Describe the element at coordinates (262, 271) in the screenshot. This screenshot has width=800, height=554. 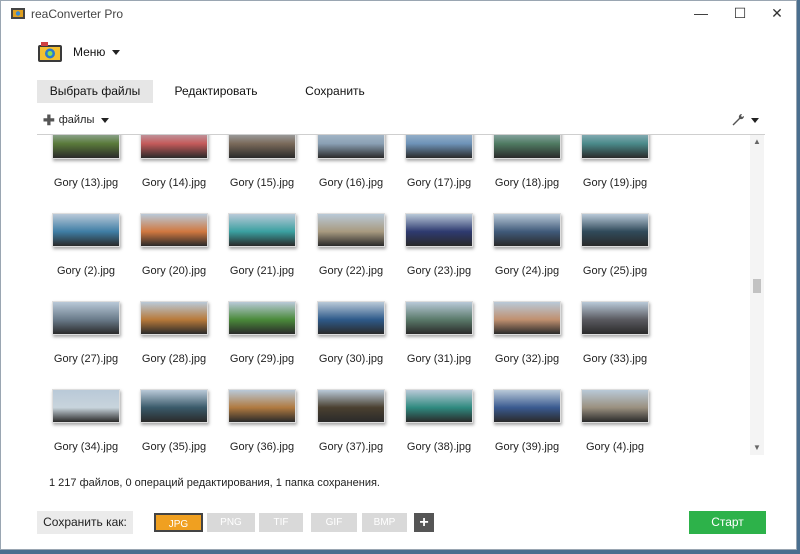
I see `file-name-label: Gory (21).jpg` at that location.